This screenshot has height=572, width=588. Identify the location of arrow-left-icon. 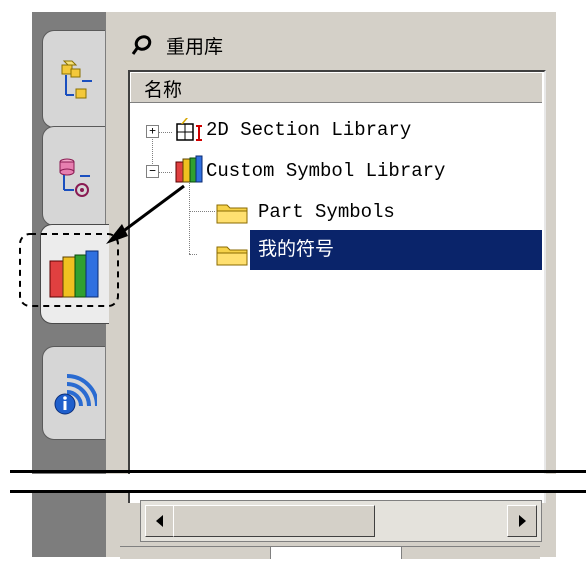
(159, 521).